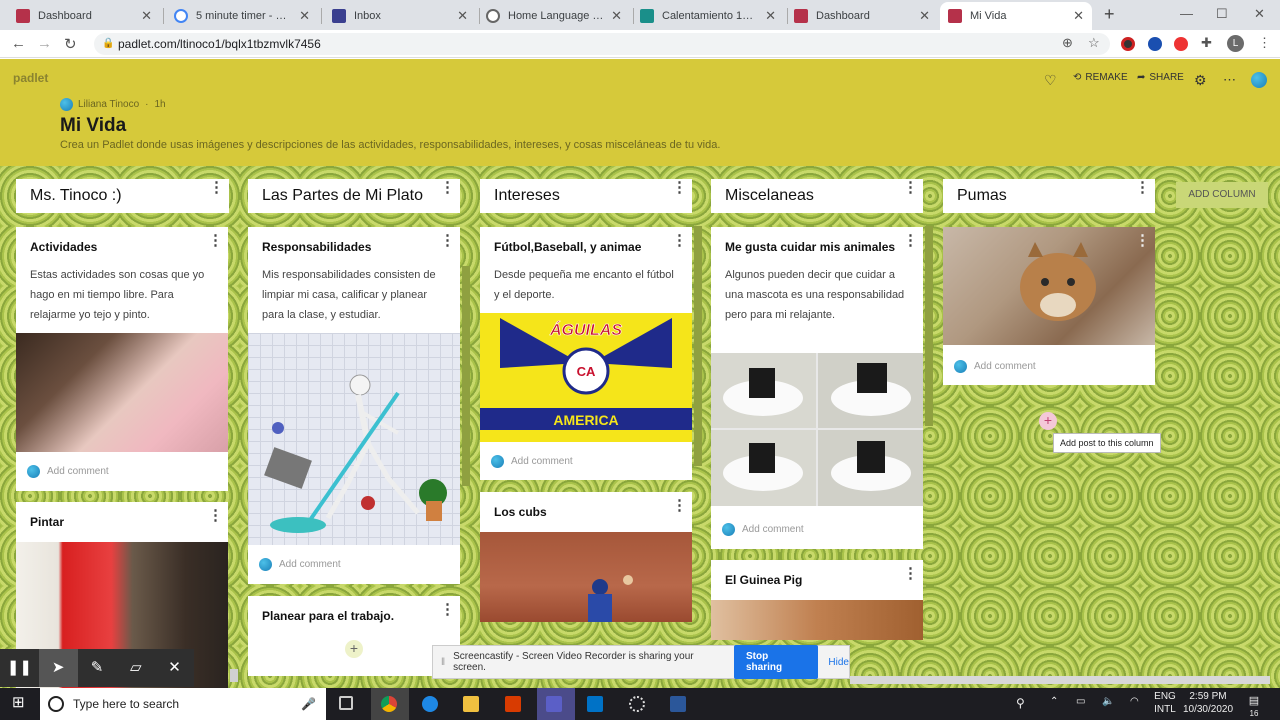  I want to click on add-icon: ⊕, so click(1067, 43).